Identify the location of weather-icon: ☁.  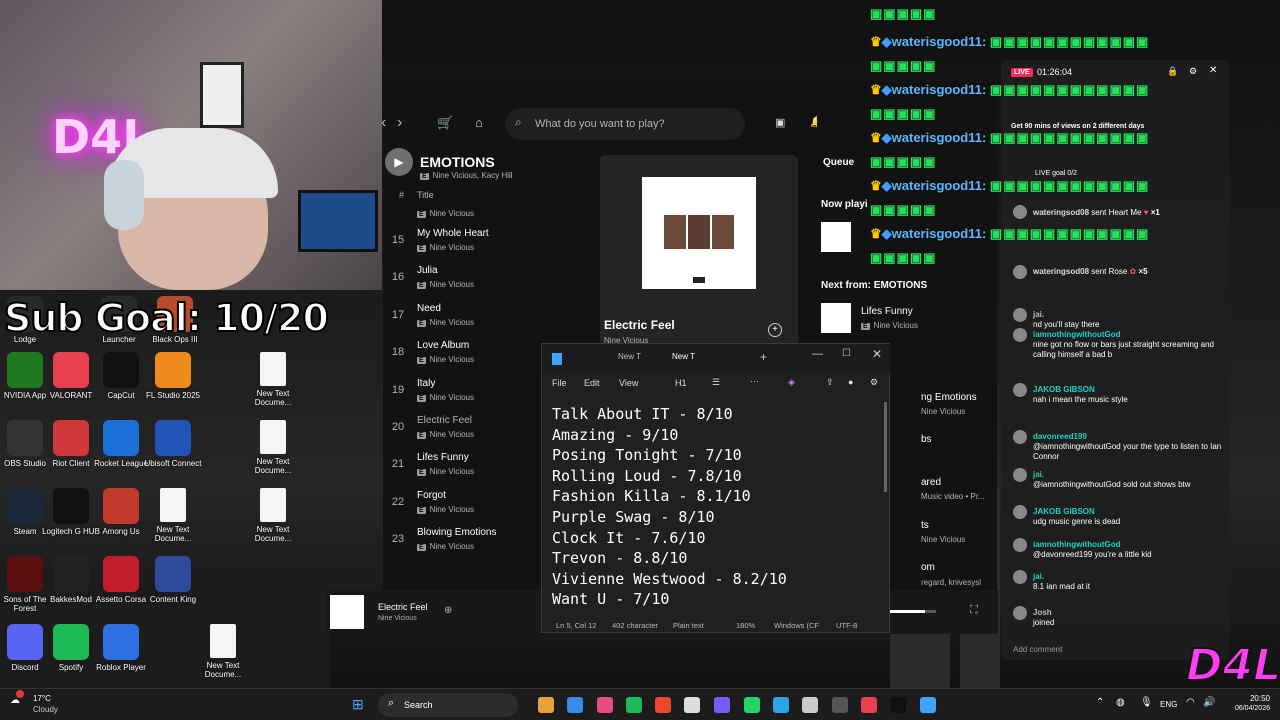
(15, 700).